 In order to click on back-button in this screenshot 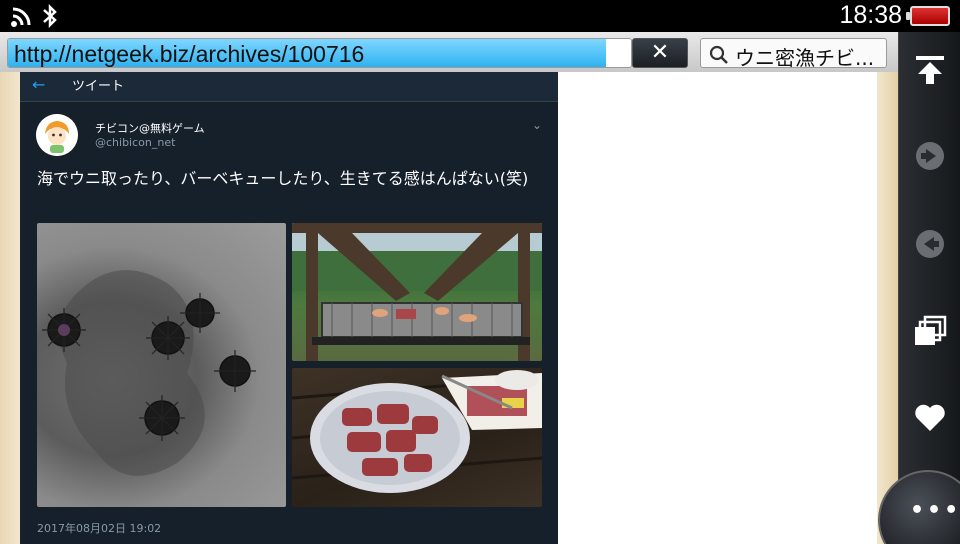, I will do `click(929, 244)`.